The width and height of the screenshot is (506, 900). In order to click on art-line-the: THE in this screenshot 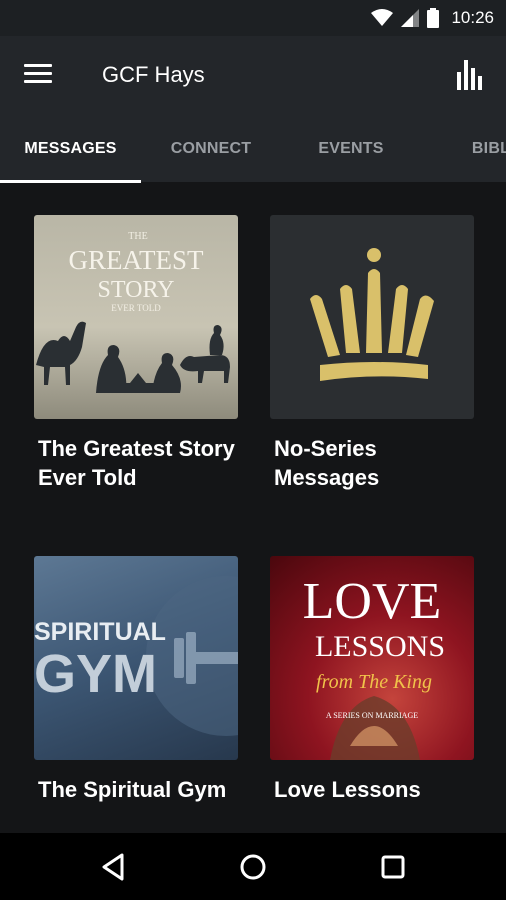, I will do `click(137, 236)`.